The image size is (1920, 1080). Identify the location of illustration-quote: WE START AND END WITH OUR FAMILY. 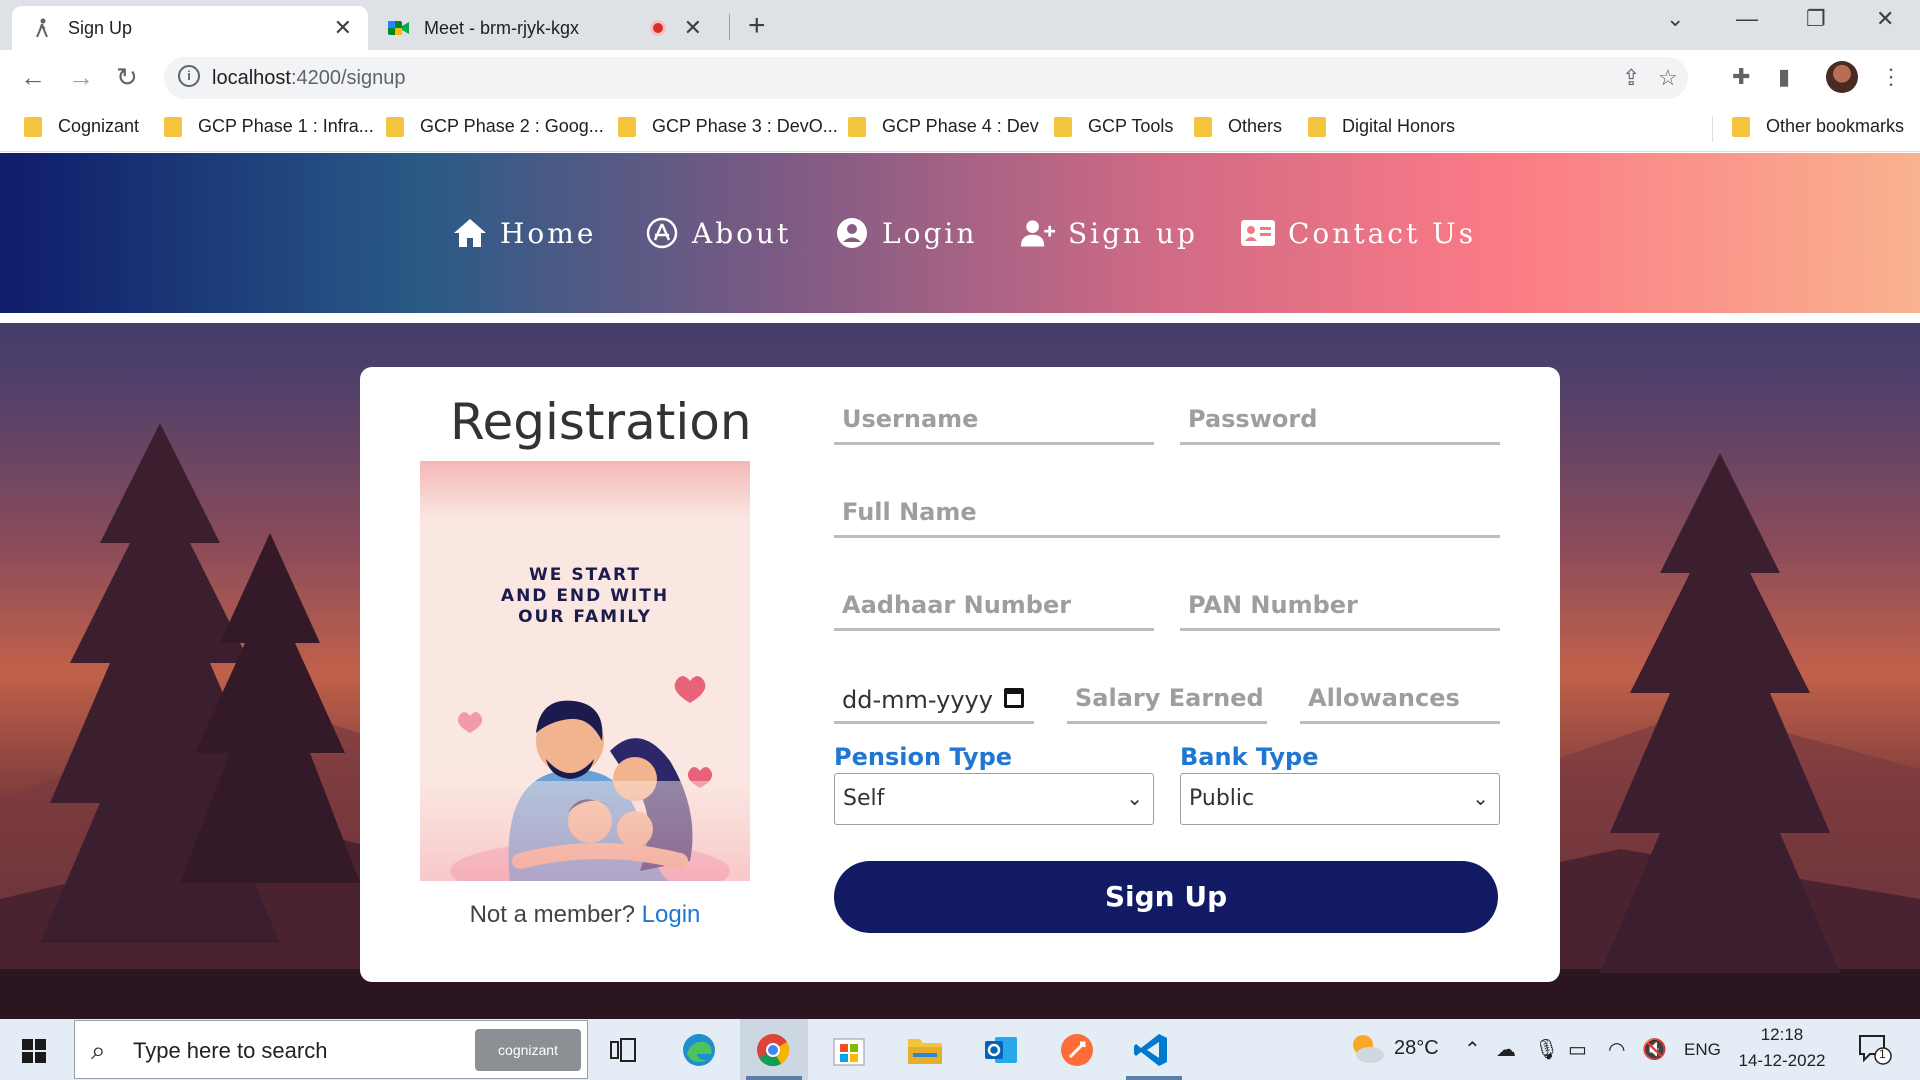
(585, 596).